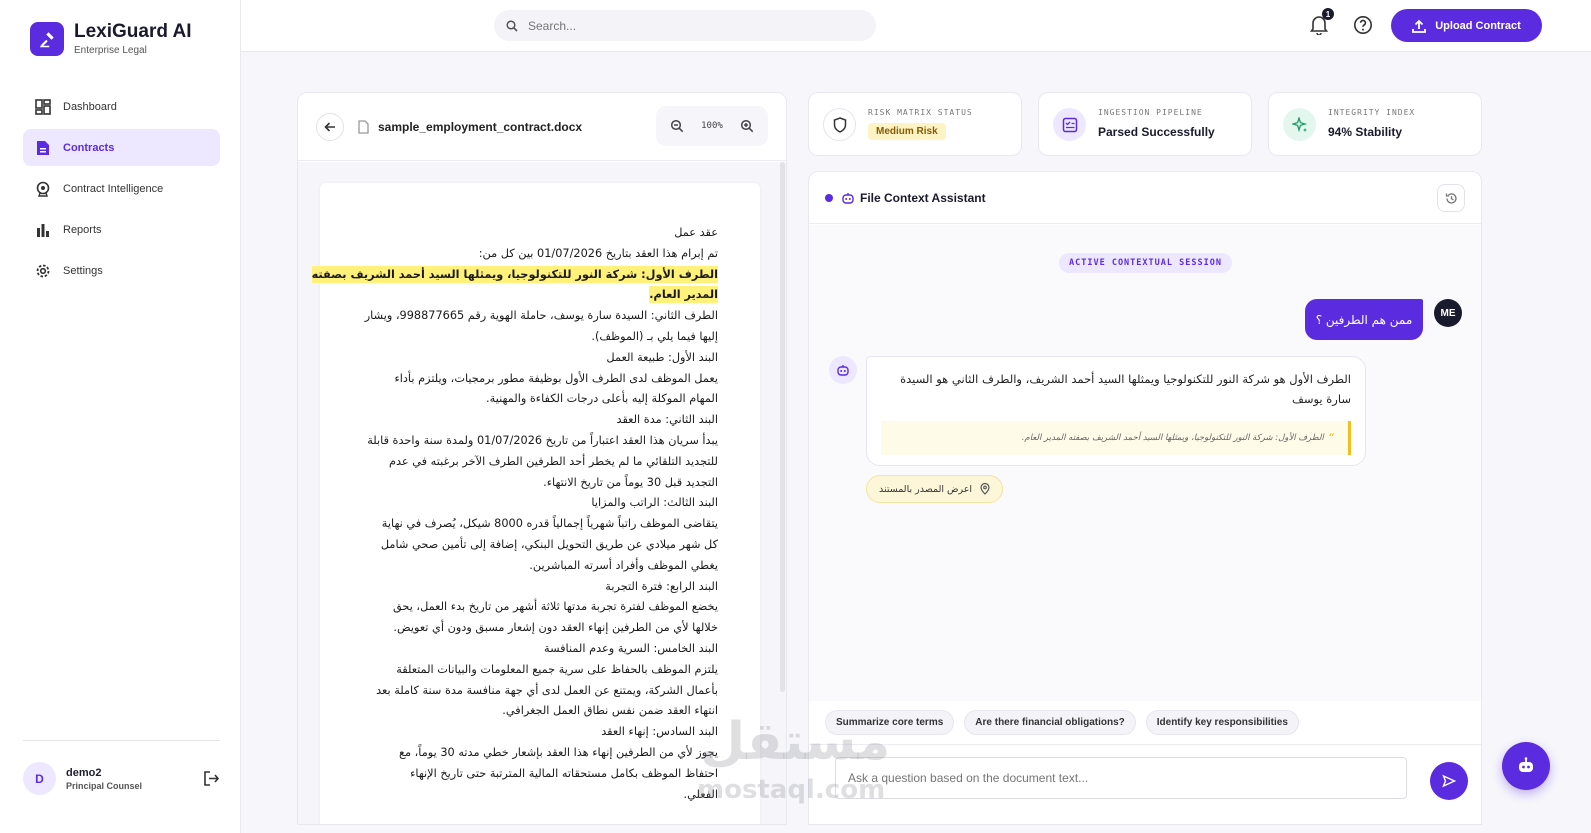 The height and width of the screenshot is (833, 1591). What do you see at coordinates (1365, 132) in the screenshot?
I see `stat-value: 94% Stability` at bounding box center [1365, 132].